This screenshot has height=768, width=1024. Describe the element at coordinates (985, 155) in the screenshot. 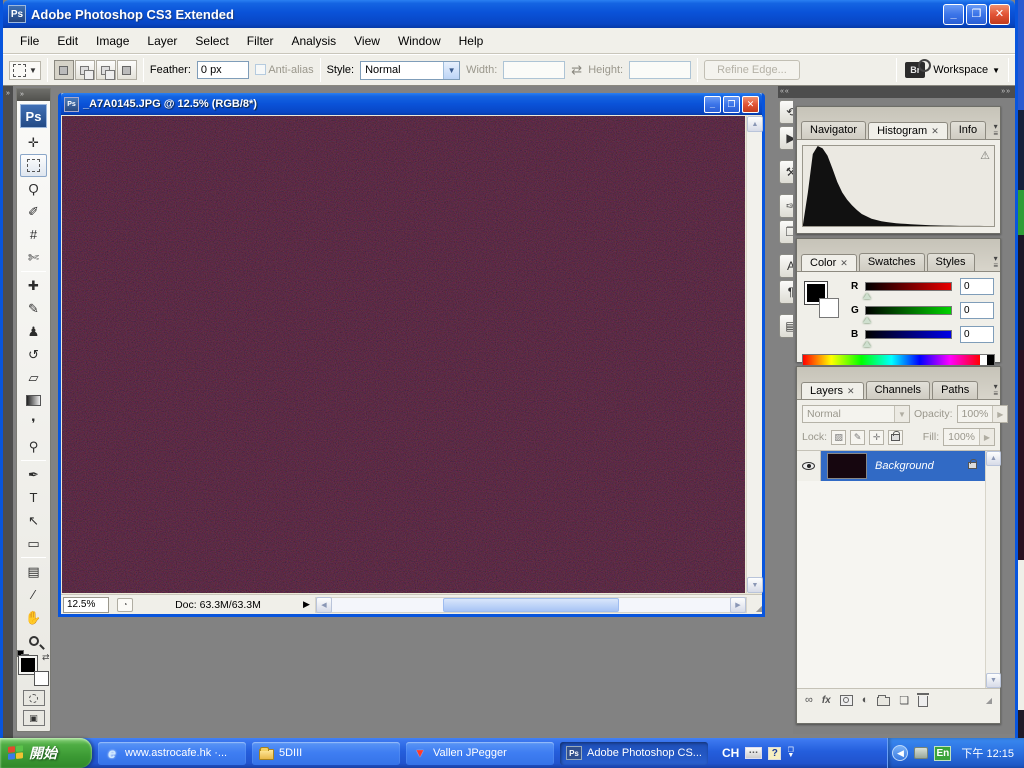

I see `cached-data-warning-icon: ⚠` at that location.